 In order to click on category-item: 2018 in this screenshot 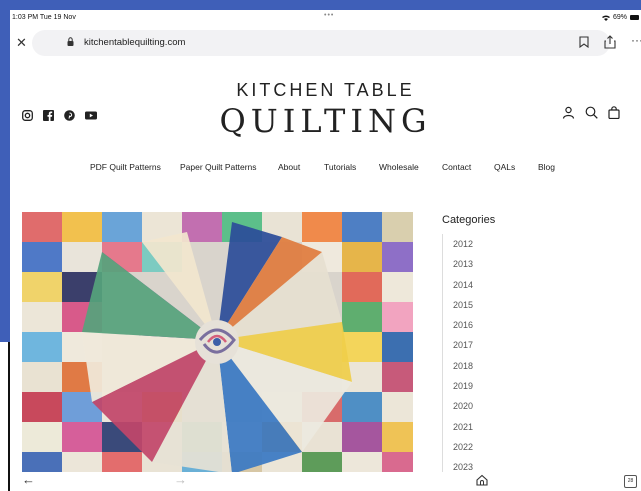, I will do `click(518, 366)`.